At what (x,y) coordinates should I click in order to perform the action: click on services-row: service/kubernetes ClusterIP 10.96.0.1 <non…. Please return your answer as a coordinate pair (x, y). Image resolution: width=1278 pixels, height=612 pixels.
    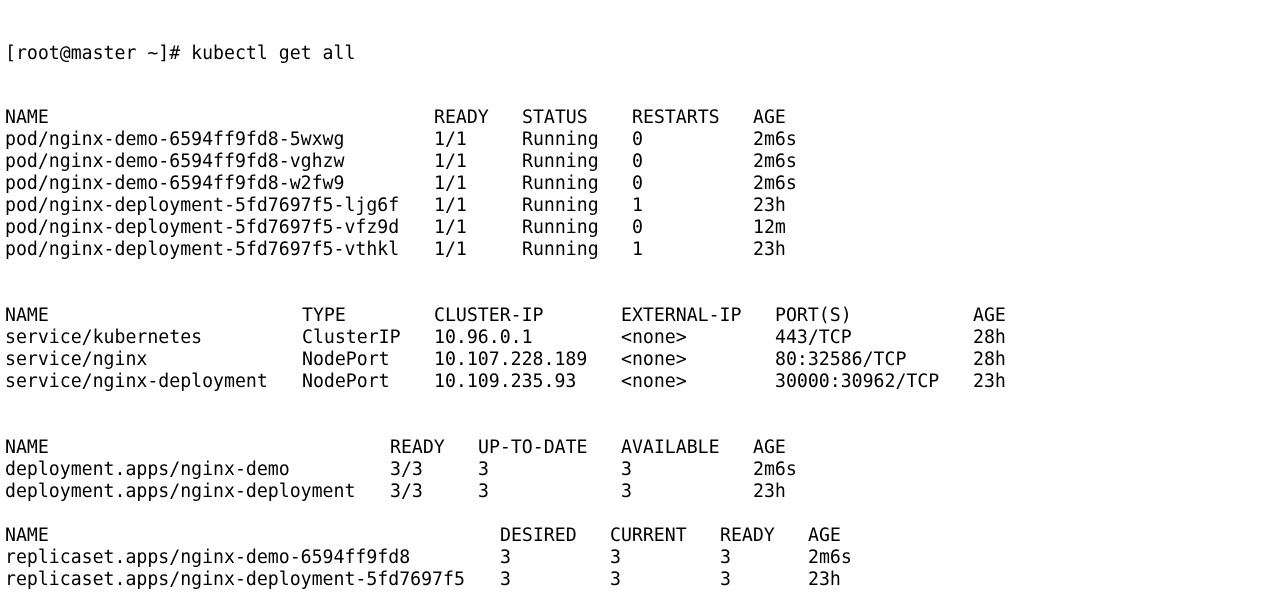
    Looking at the image, I should click on (639, 338).